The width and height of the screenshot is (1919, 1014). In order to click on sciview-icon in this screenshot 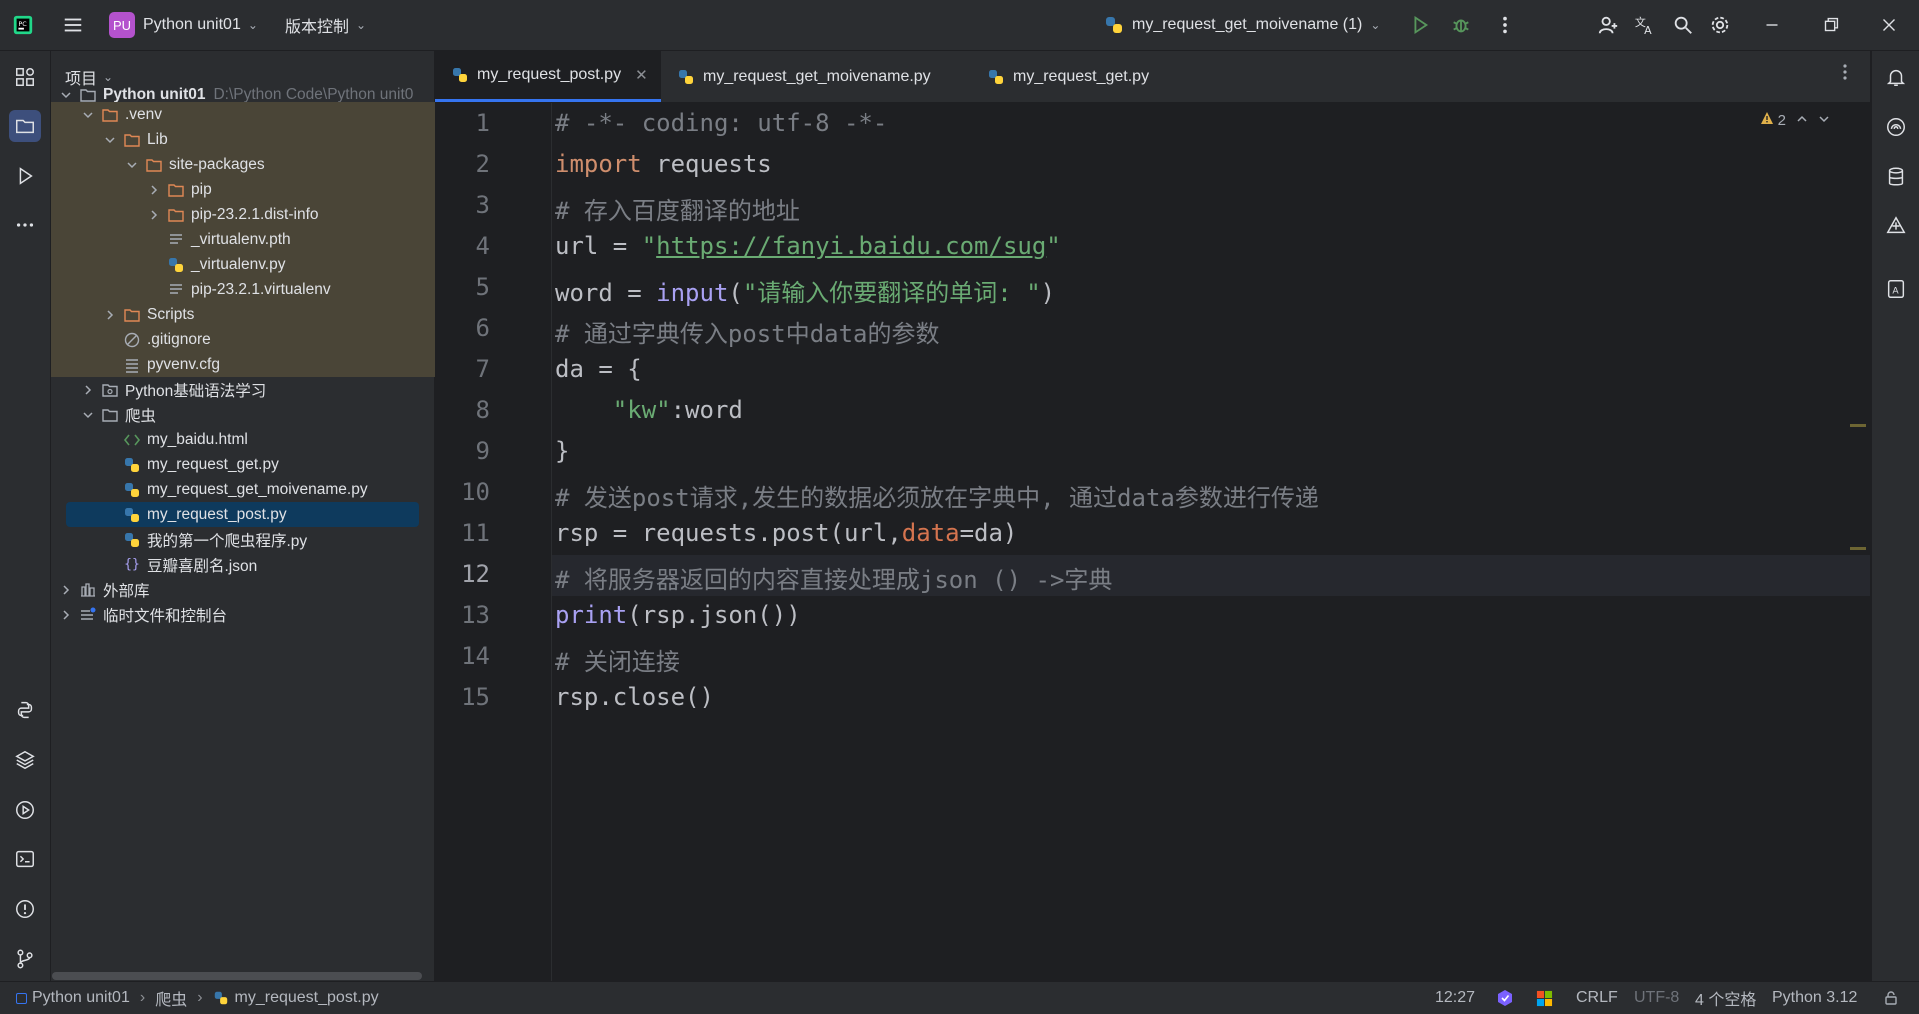, I will do `click(1896, 226)`.